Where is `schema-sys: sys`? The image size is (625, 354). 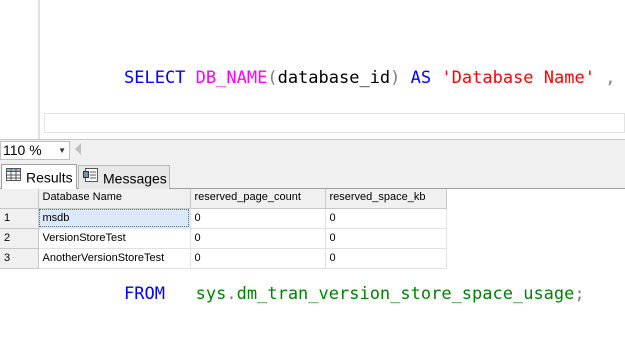
schema-sys: sys is located at coordinates (211, 294).